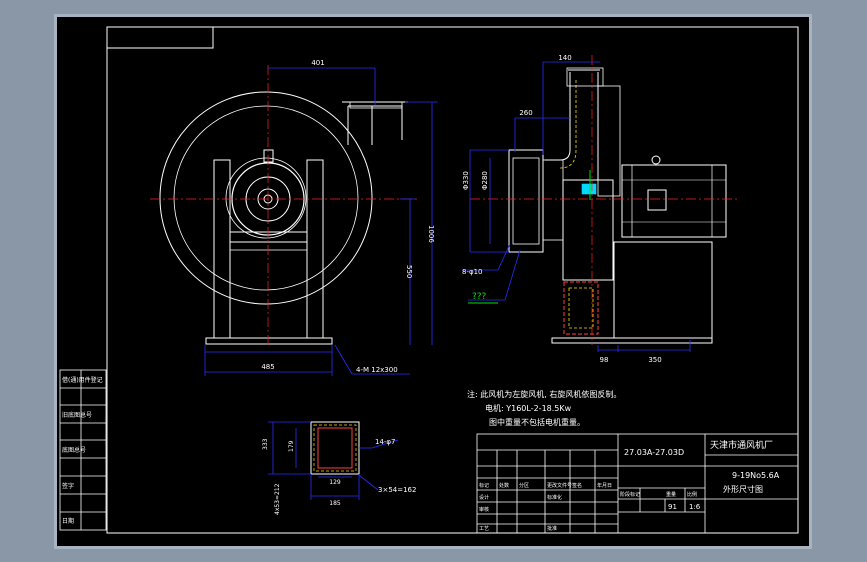 This screenshot has width=867, height=562. What do you see at coordinates (77, 415) in the screenshot?
I see `strip-label-2: 旧底图总号` at bounding box center [77, 415].